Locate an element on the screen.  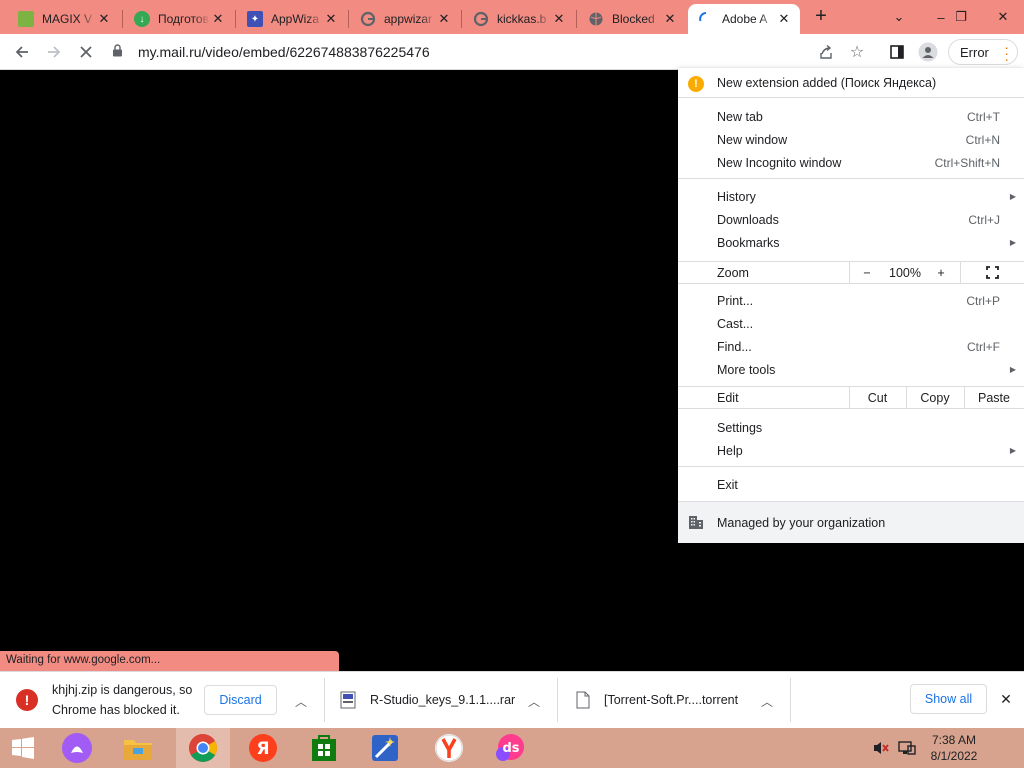
menu-edit-row: Edit Cut Copy Paste is located at coordinates (851, 397).